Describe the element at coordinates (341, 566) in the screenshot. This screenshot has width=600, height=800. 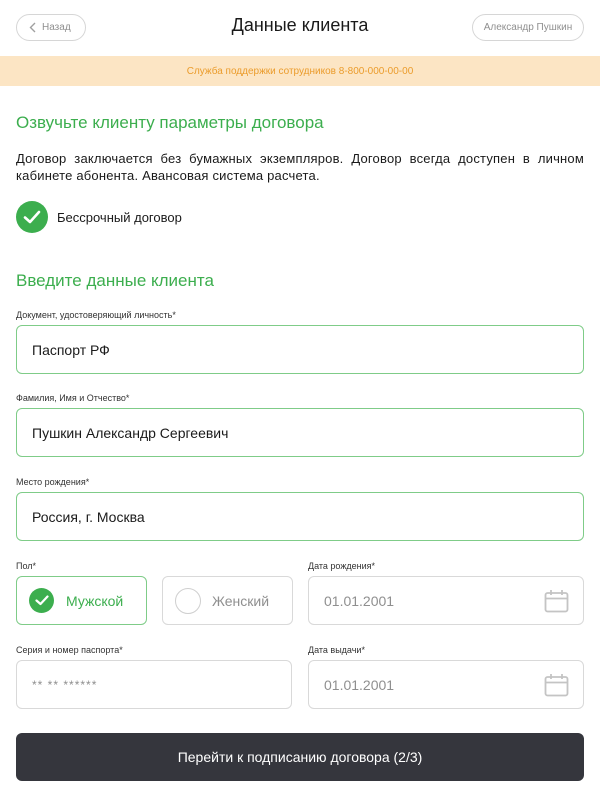
I see `birthdate-label: Дата рождения*` at that location.